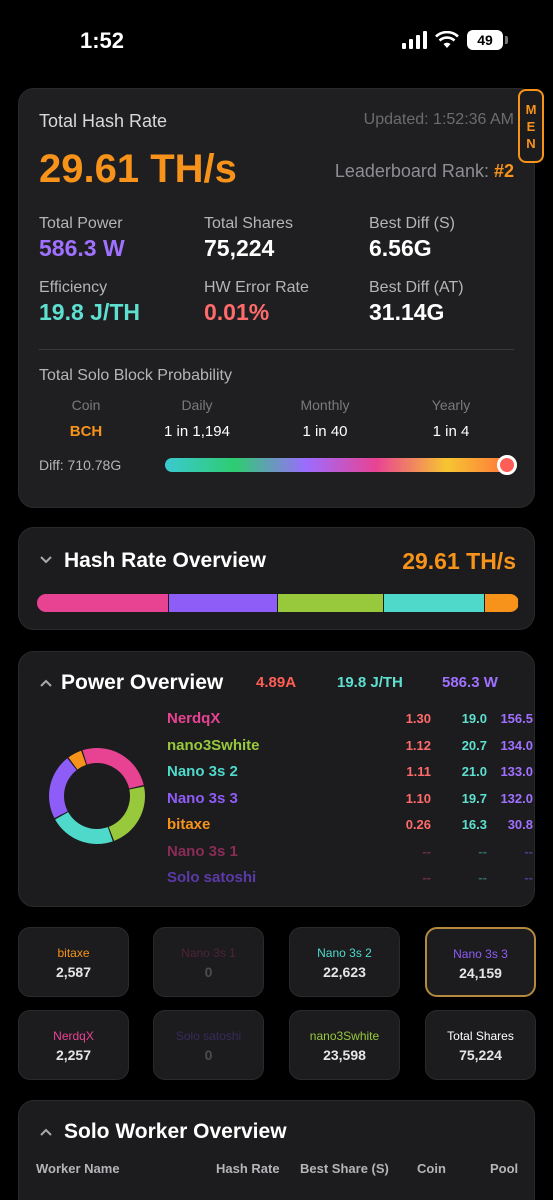  What do you see at coordinates (344, 1055) in the screenshot?
I see `tile-value: 23,598` at bounding box center [344, 1055].